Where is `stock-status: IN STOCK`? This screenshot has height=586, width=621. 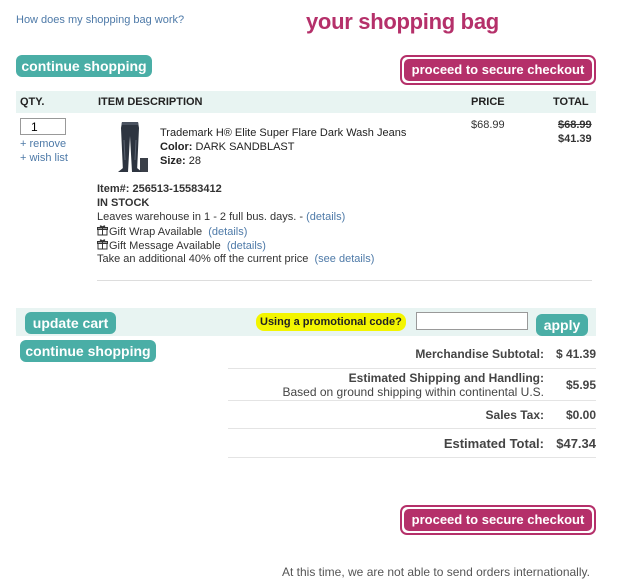
stock-status: IN STOCK is located at coordinates (123, 203).